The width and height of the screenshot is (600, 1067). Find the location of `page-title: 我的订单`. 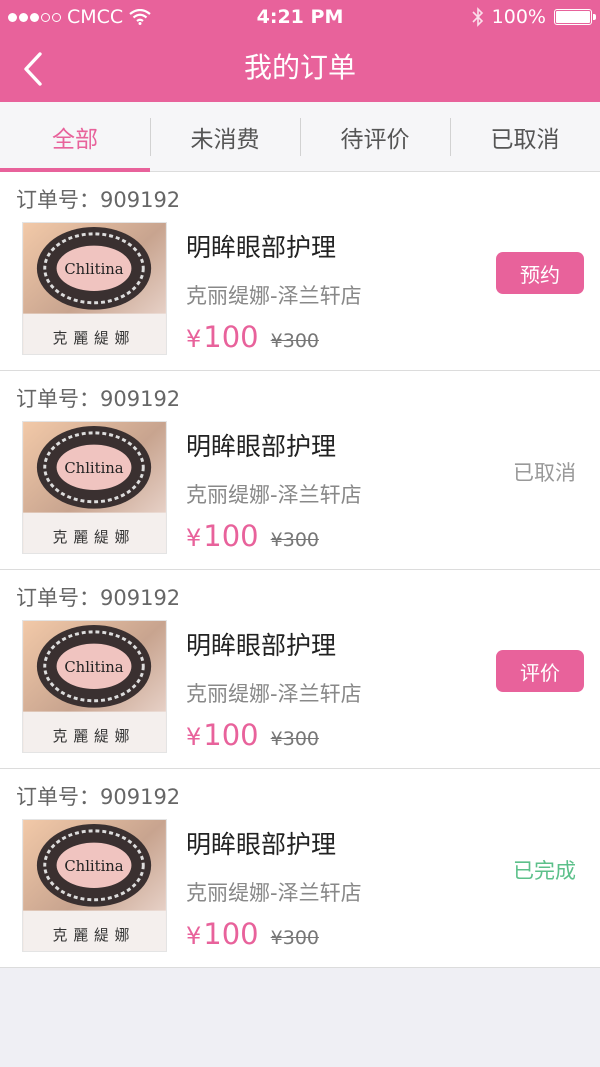

page-title: 我的订单 is located at coordinates (299, 67).